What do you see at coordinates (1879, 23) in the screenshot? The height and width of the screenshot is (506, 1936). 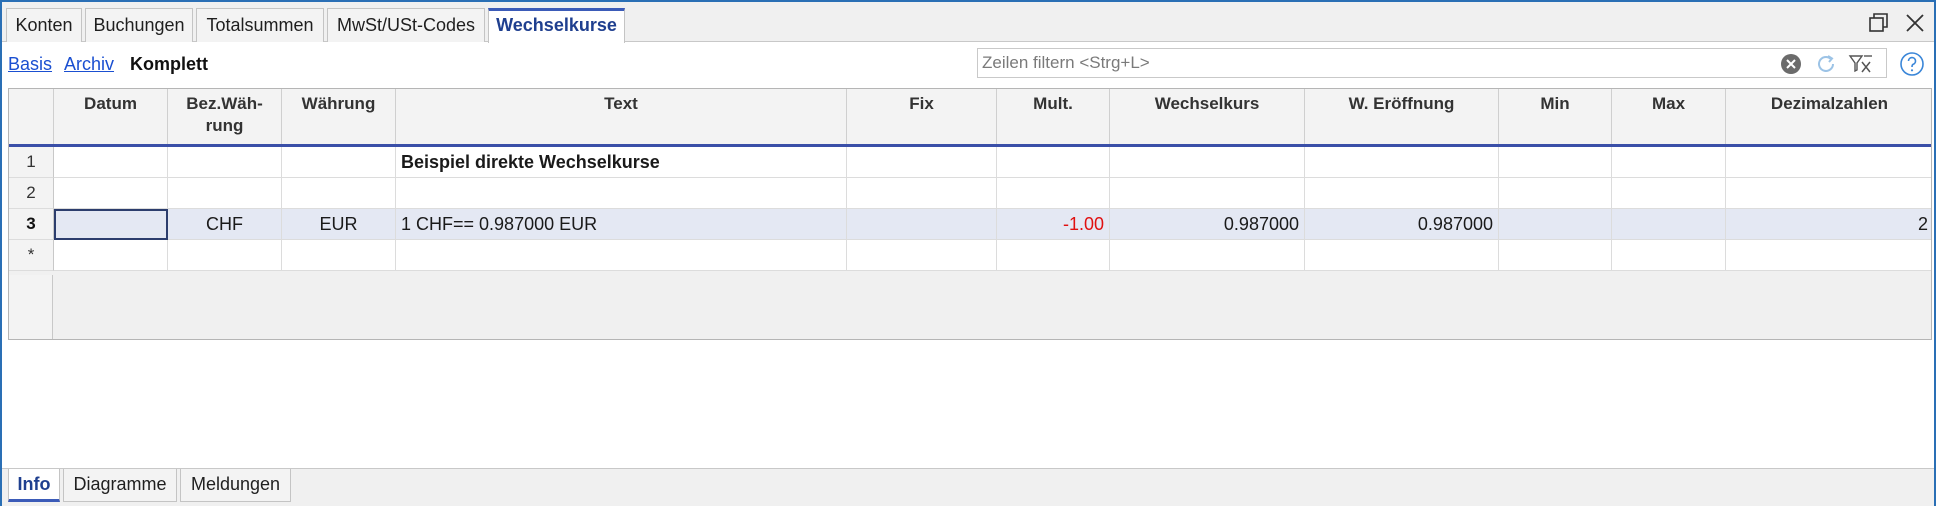 I see `restore-window-icon` at bounding box center [1879, 23].